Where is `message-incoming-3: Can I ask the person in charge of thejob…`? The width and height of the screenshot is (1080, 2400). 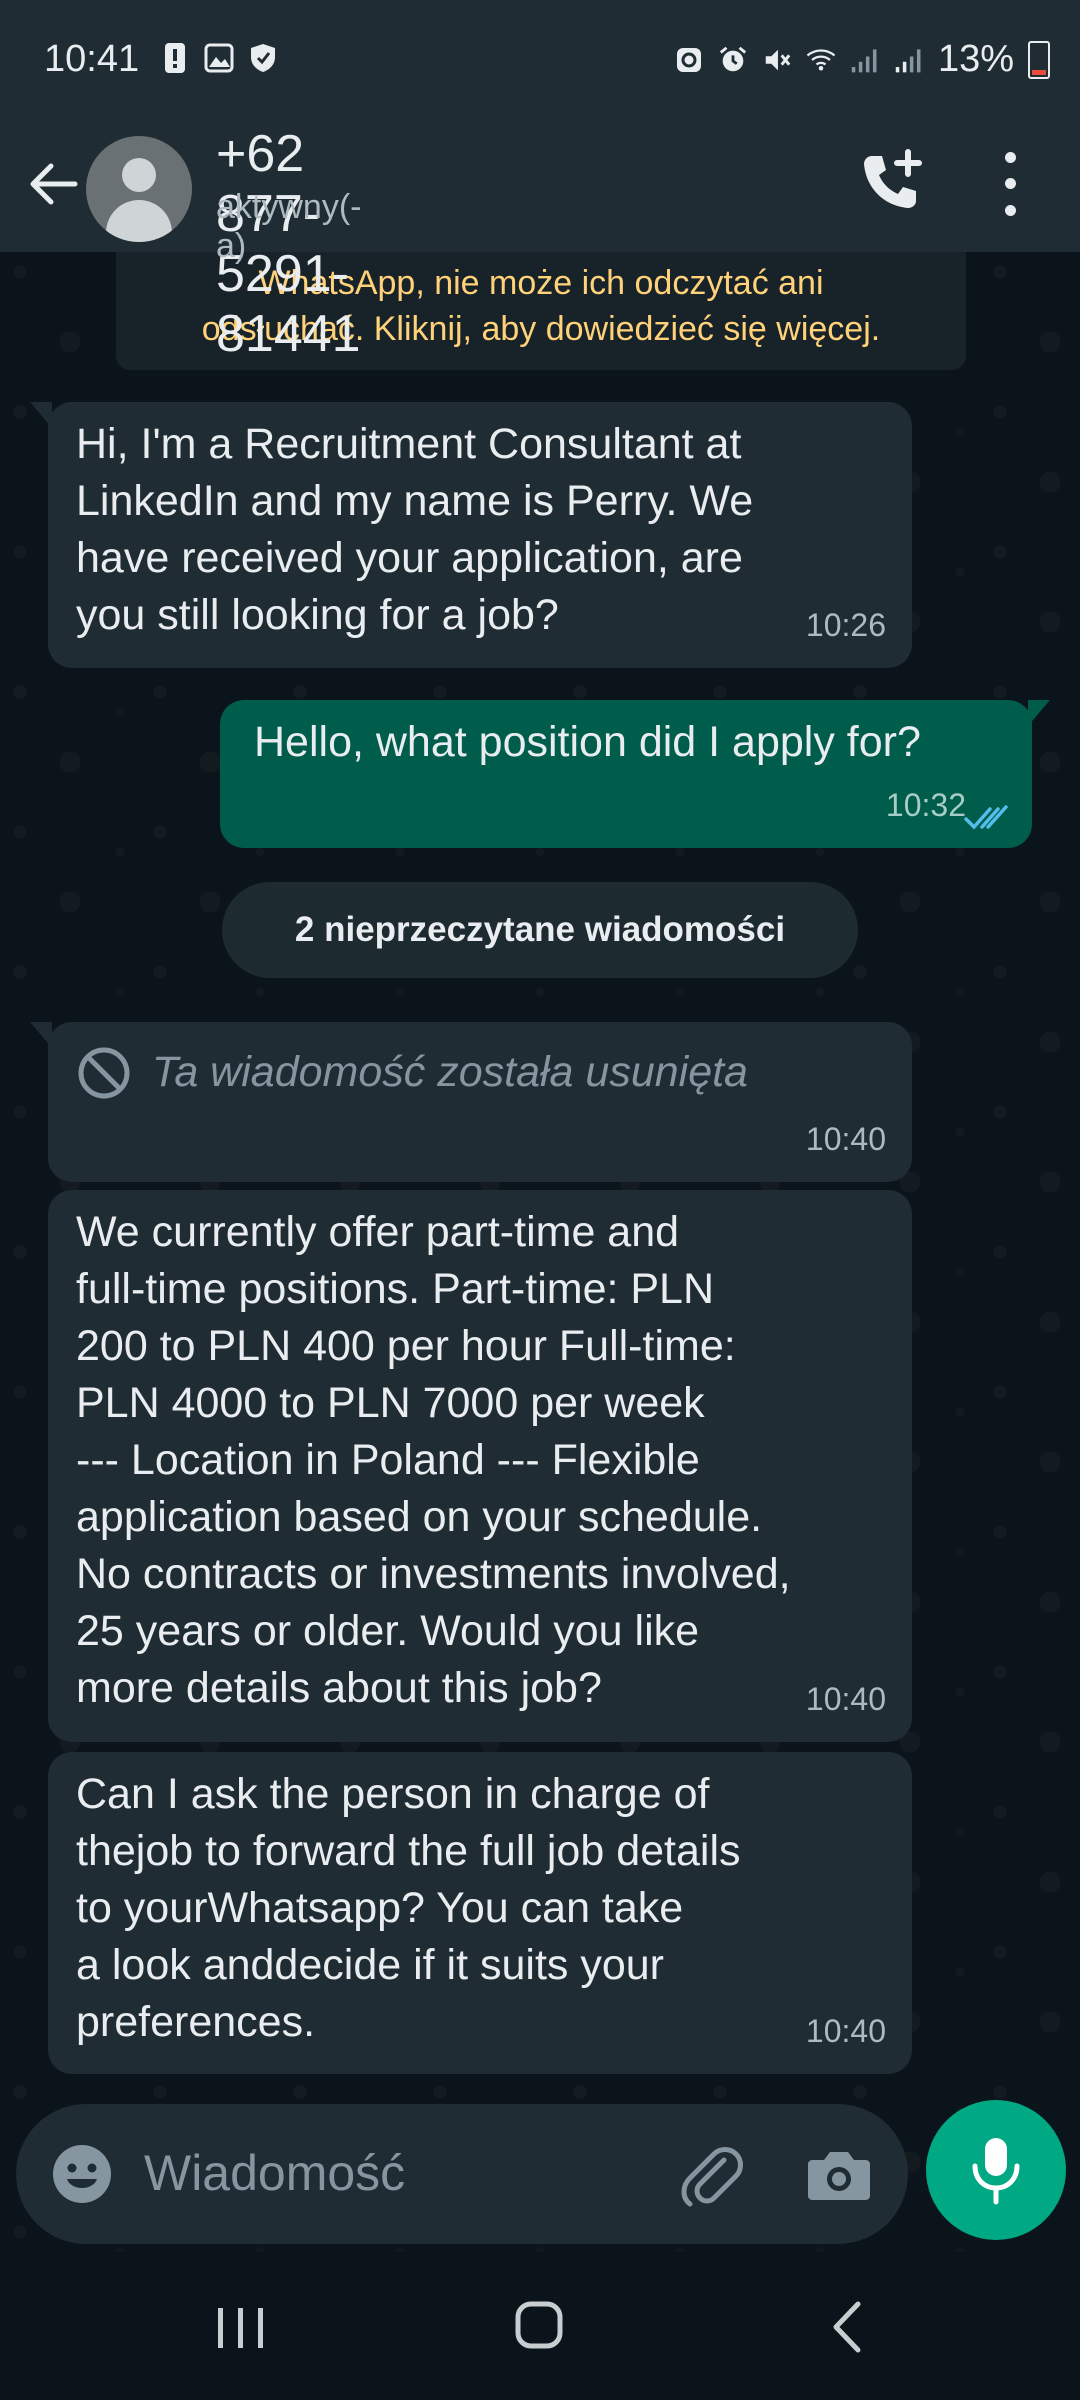 message-incoming-3: Can I ask the person in charge of thejob… is located at coordinates (480, 1913).